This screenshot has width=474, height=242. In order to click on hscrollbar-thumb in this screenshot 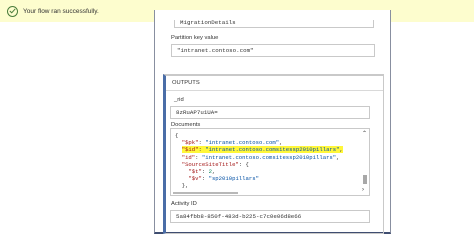, I will do `click(205, 193)`.